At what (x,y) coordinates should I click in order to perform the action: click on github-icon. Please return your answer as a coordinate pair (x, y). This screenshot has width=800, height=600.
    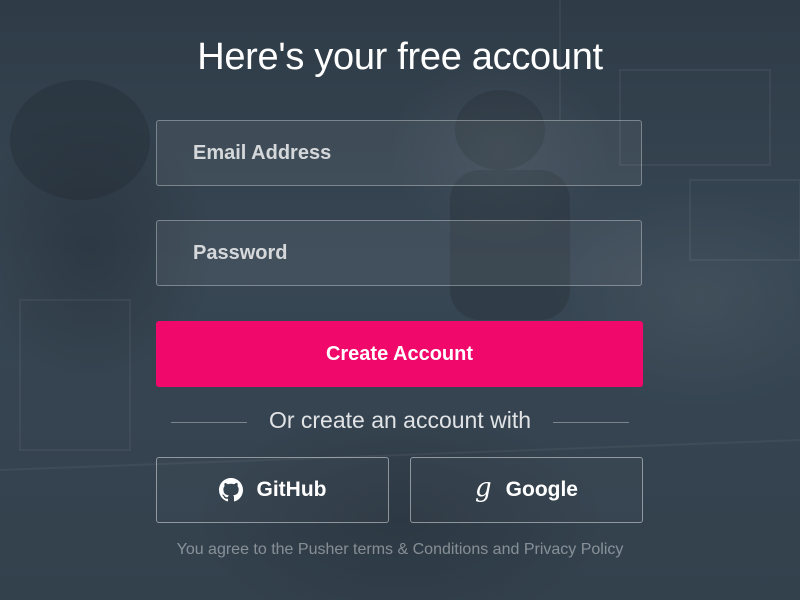
    Looking at the image, I should click on (230, 490).